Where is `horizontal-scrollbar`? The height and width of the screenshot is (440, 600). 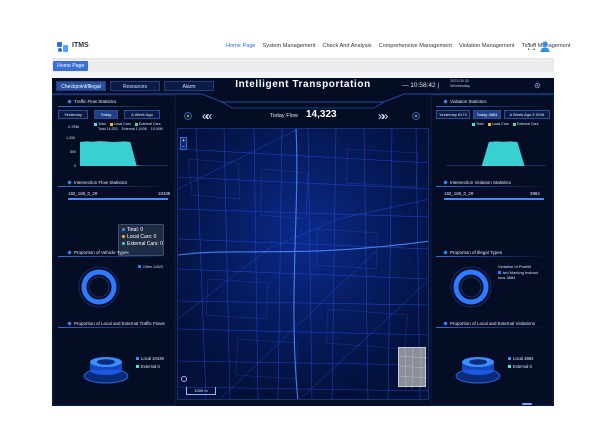 horizontal-scrollbar is located at coordinates (527, 404).